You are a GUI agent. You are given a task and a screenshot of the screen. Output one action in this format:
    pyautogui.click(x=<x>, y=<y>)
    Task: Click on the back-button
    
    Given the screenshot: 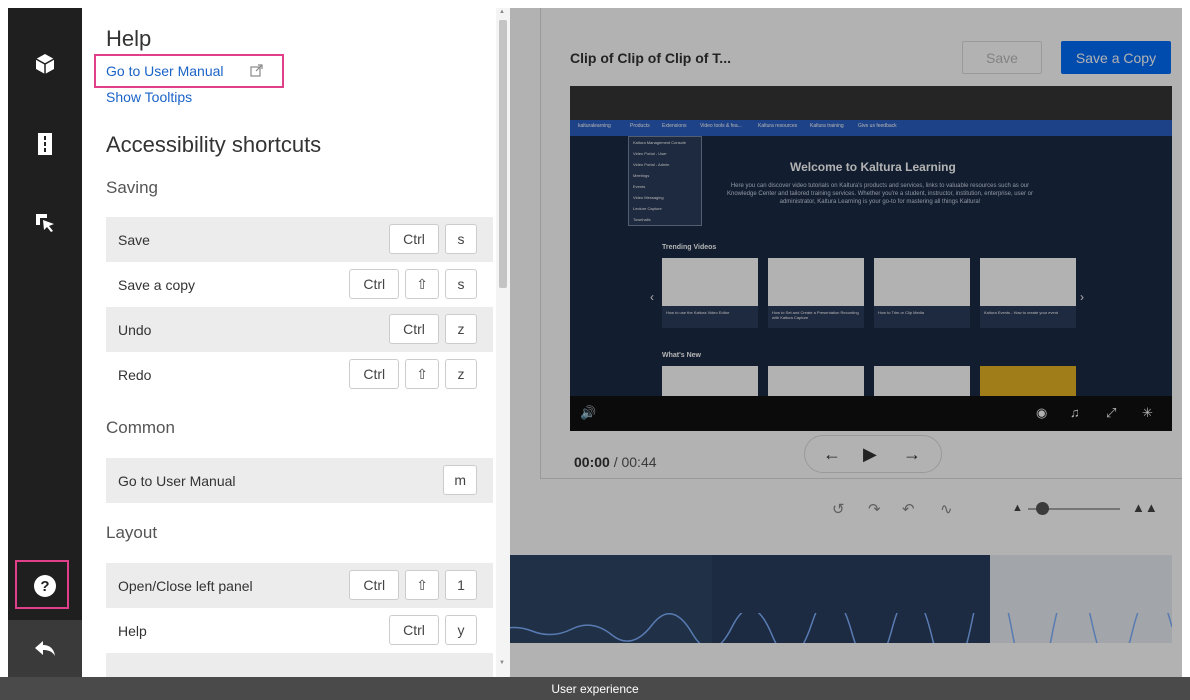 What is the action you would take?
    pyautogui.click(x=45, y=648)
    